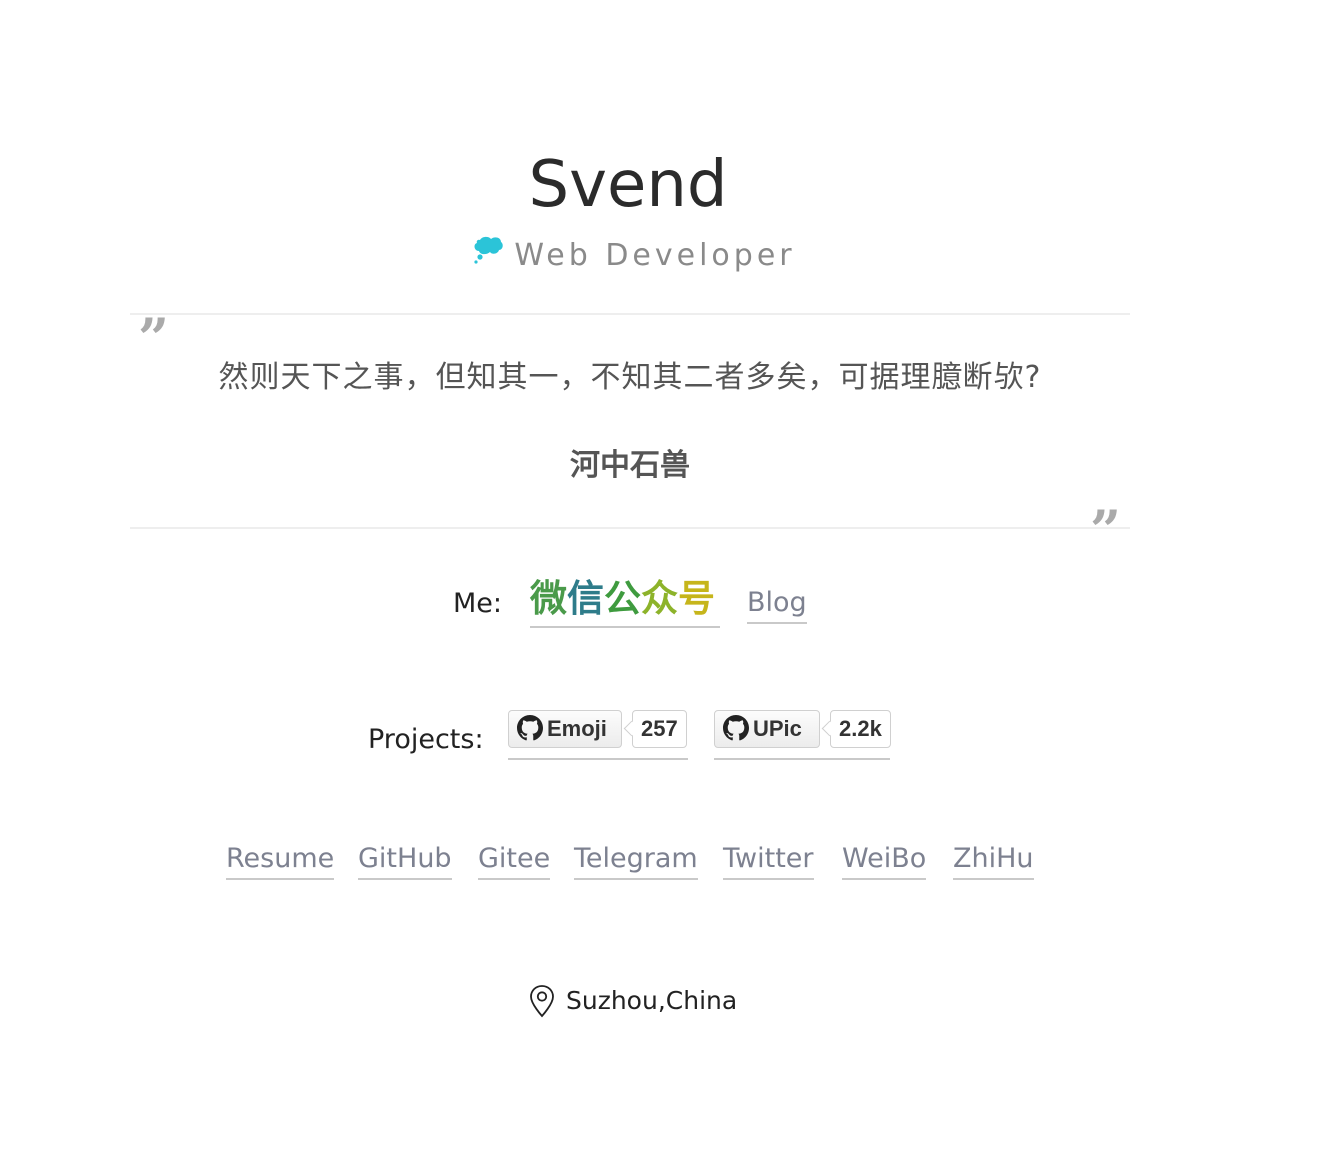  What do you see at coordinates (280, 860) in the screenshot?
I see `link-resume: Resume` at bounding box center [280, 860].